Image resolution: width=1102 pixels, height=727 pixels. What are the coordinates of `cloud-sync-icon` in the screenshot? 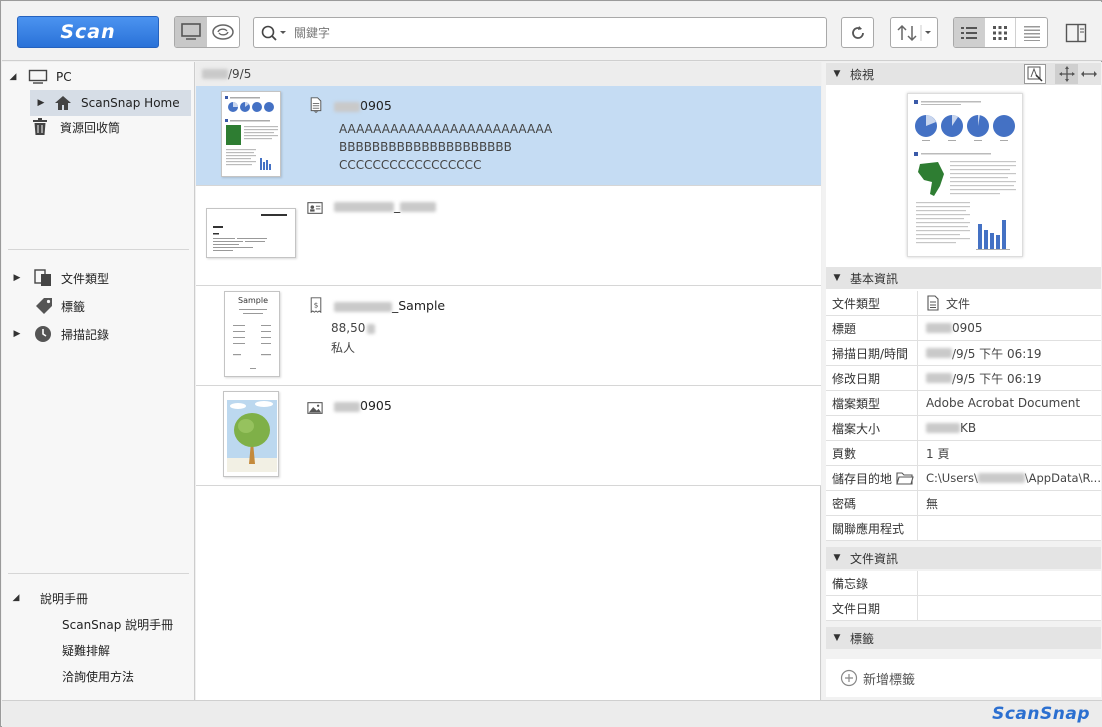 It's located at (223, 32).